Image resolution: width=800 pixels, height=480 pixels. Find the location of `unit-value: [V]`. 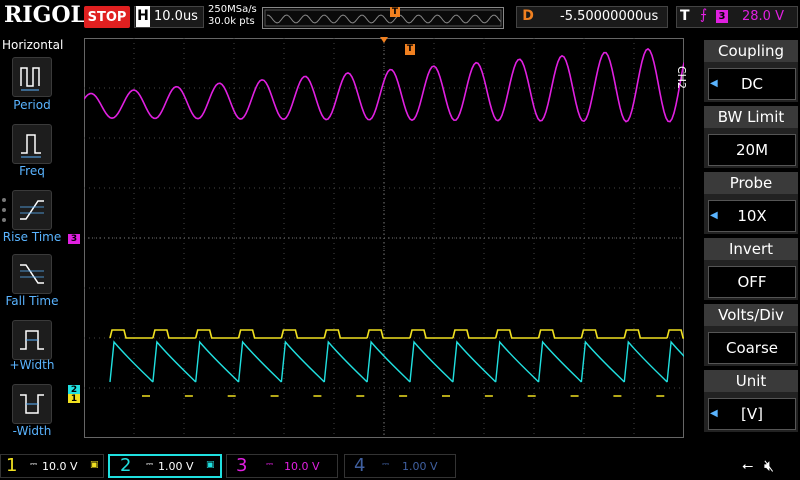

unit-value: [V] is located at coordinates (752, 414).